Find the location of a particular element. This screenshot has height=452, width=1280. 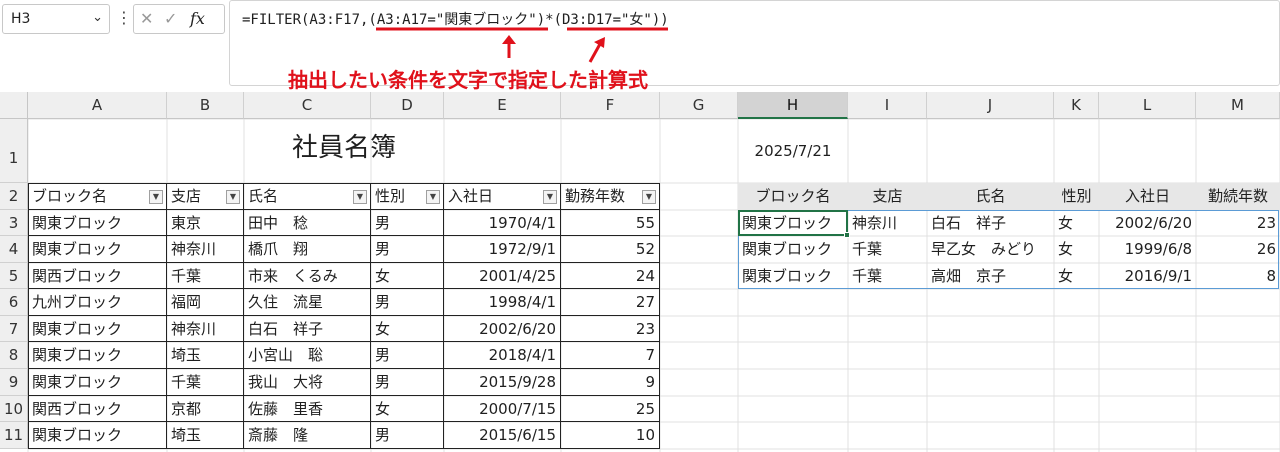

table-cell: 福岡 is located at coordinates (205, 302).